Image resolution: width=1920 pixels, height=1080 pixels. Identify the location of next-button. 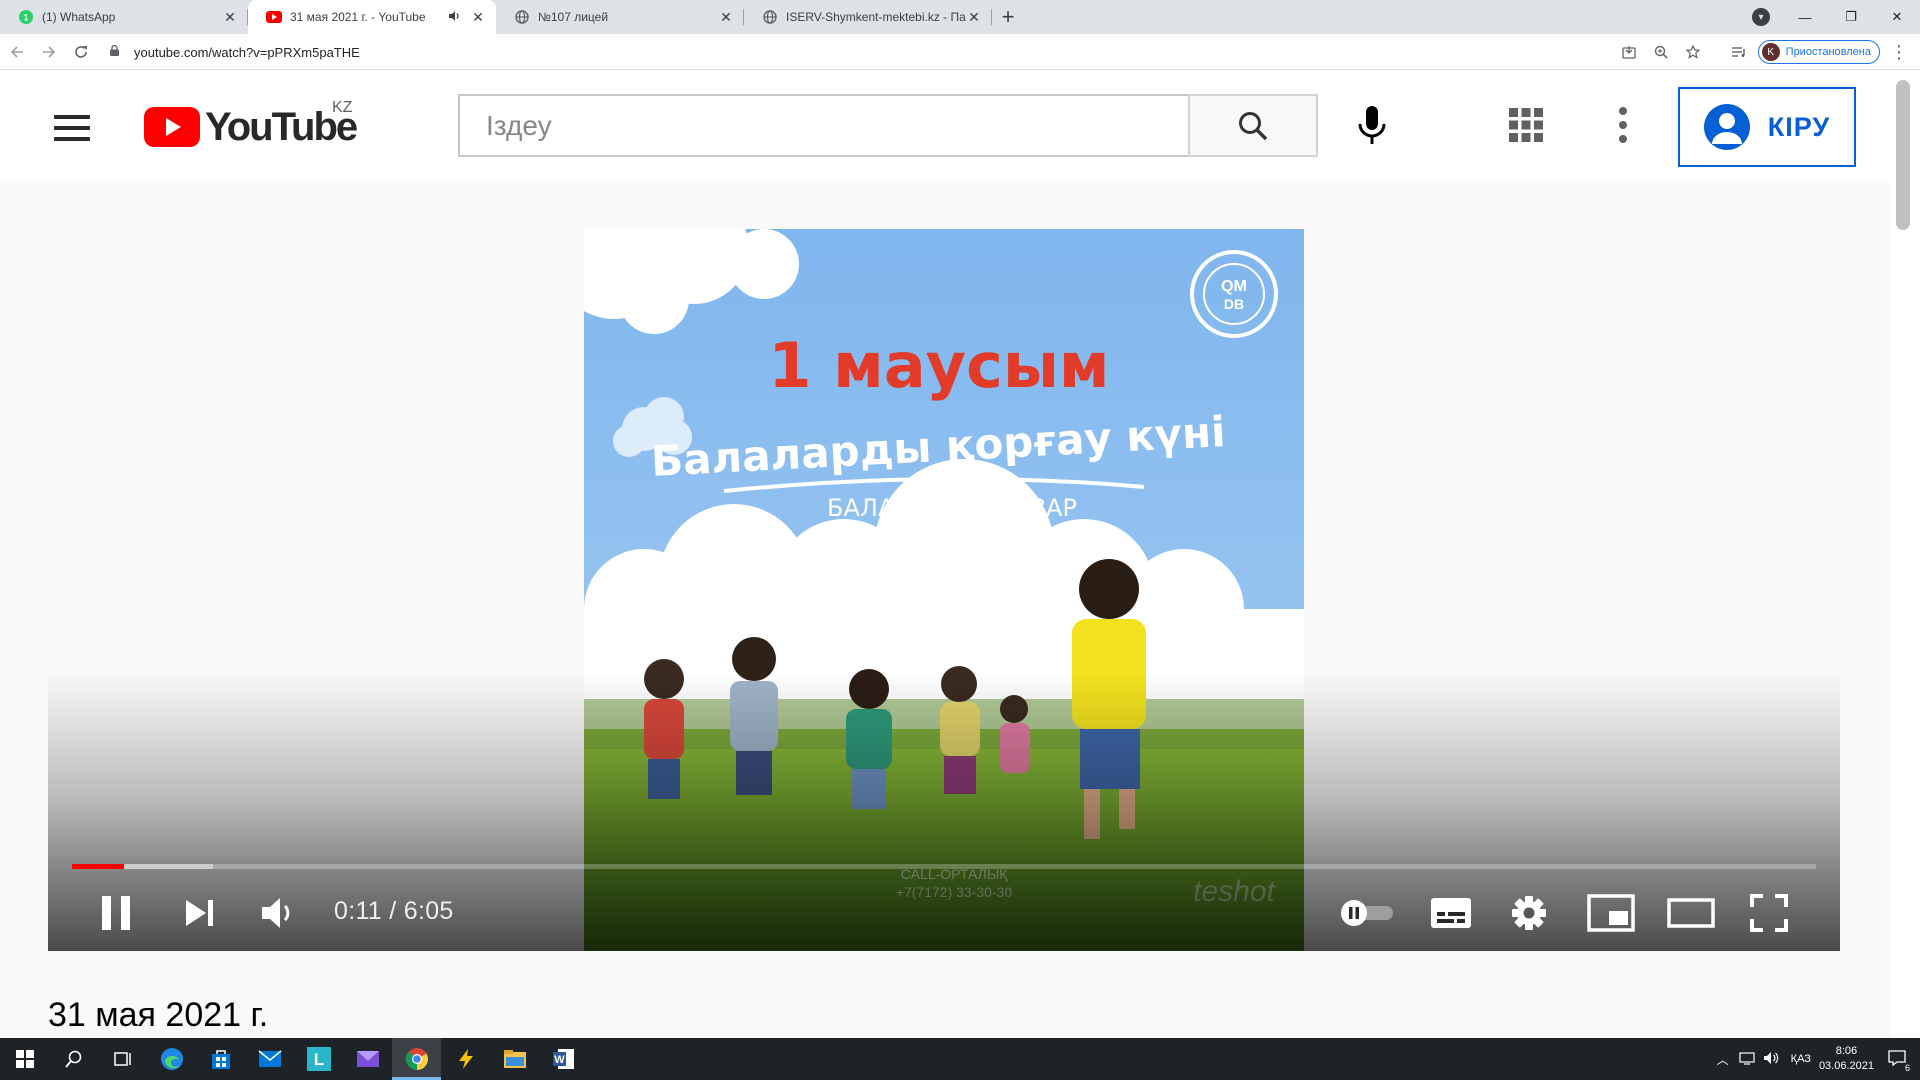
(200, 913).